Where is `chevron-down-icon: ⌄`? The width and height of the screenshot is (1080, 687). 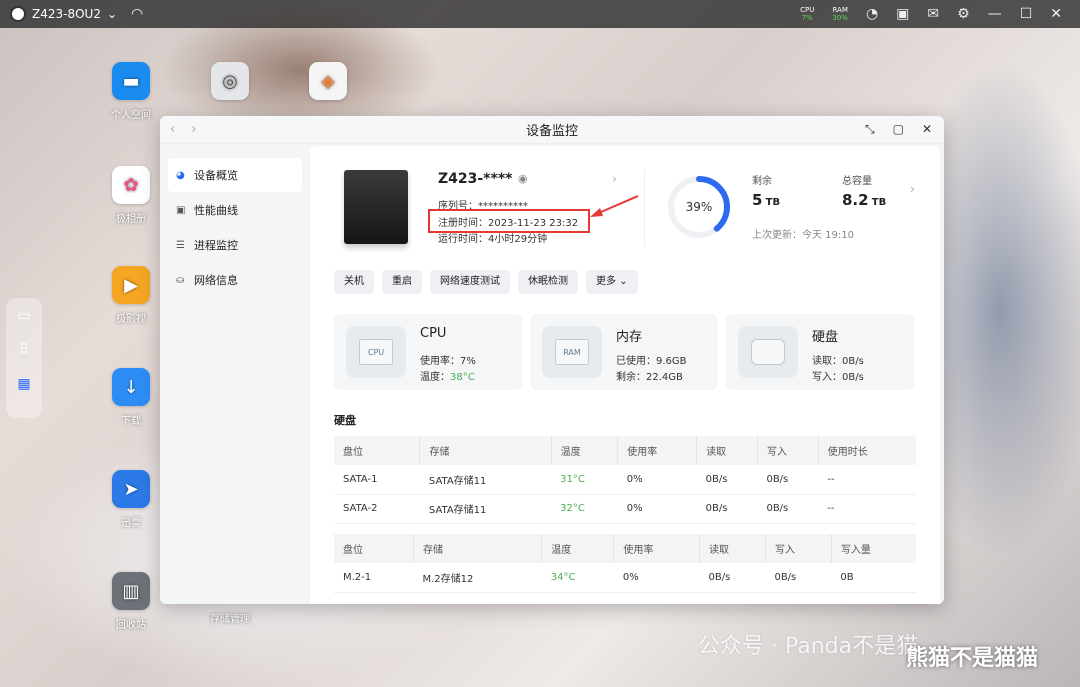 chevron-down-icon: ⌄ is located at coordinates (623, 281).